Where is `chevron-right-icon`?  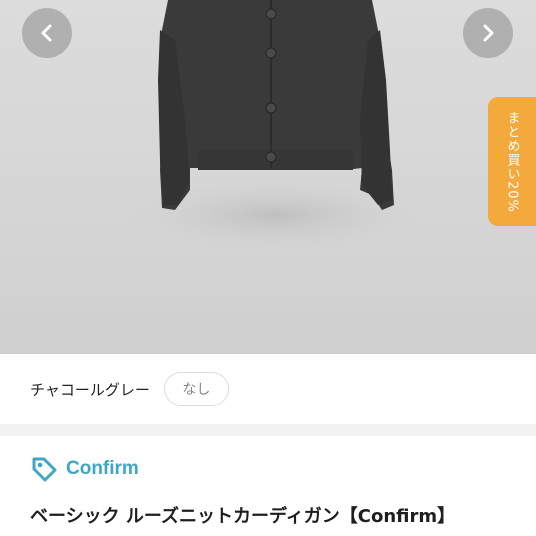 chevron-right-icon is located at coordinates (488, 33).